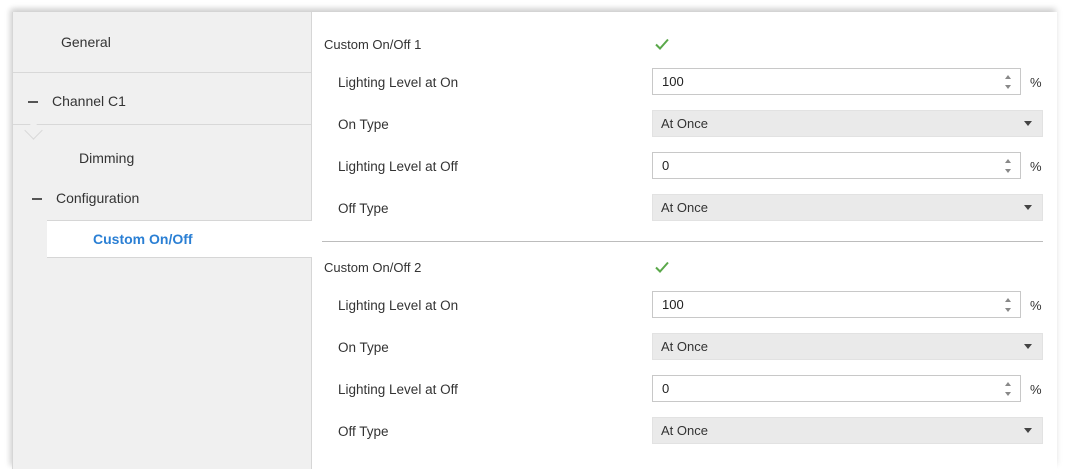 The width and height of the screenshot is (1068, 469). What do you see at coordinates (162, 198) in the screenshot?
I see `sidebar-item-configuration: Configuration` at bounding box center [162, 198].